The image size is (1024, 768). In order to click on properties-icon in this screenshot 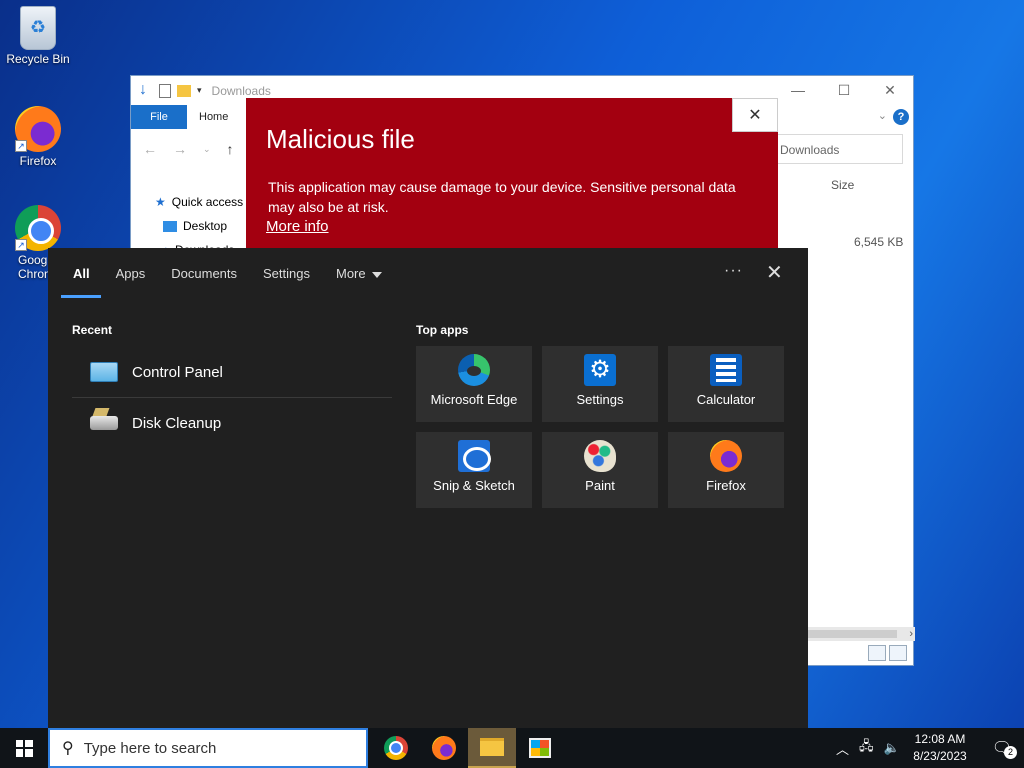, I will do `click(165, 90)`.